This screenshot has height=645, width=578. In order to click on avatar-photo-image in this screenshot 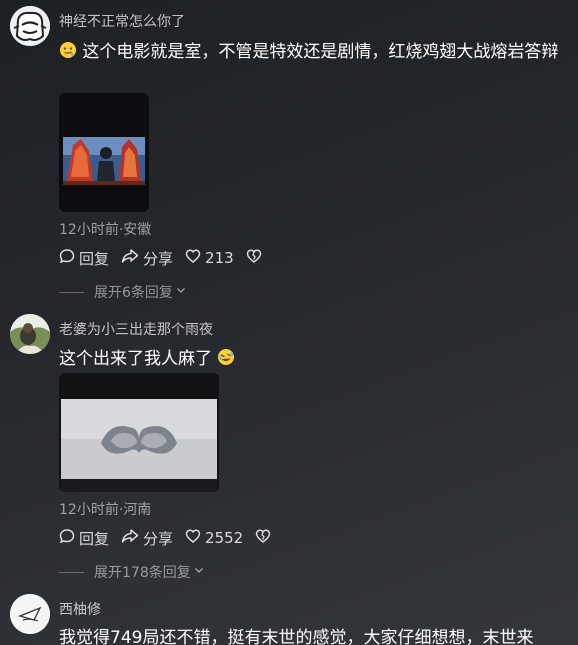, I will do `click(30, 334)`.